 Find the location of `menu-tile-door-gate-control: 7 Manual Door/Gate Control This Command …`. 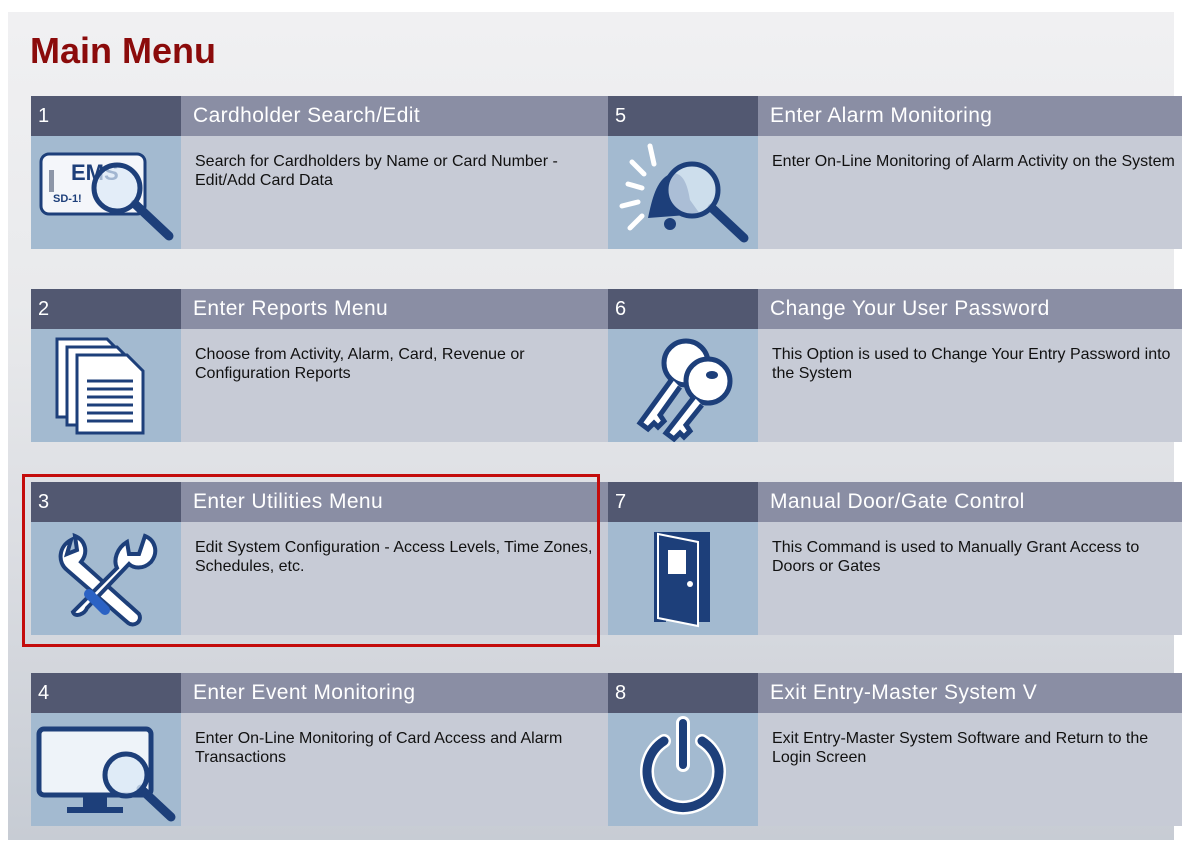

menu-tile-door-gate-control: 7 Manual Door/Gate Control This Command … is located at coordinates (895, 558).